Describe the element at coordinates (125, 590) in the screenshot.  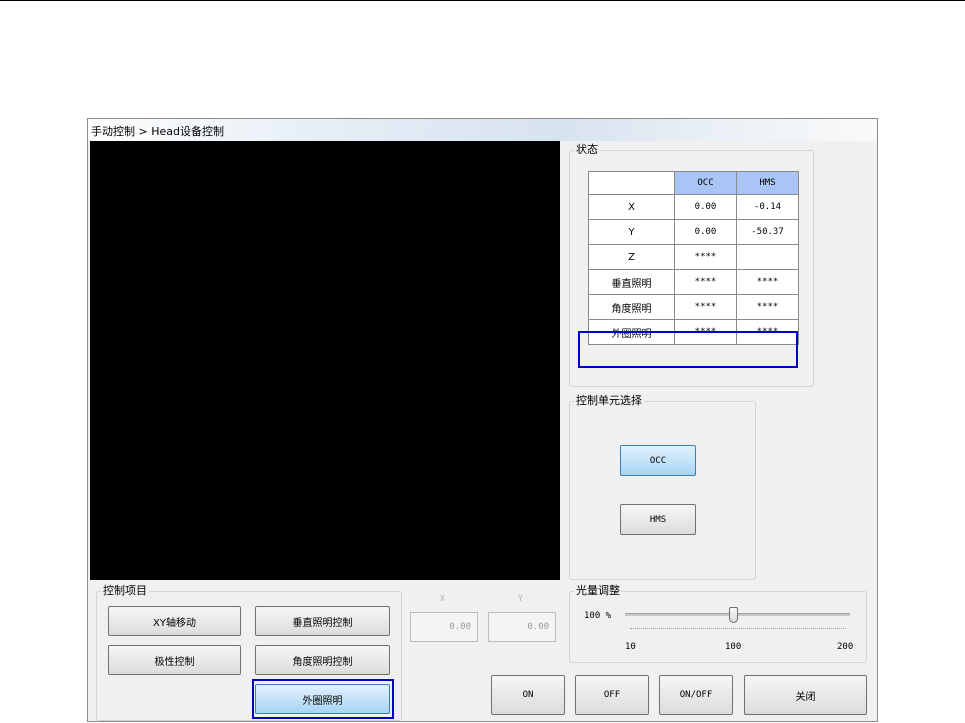
I see `control-items-legend: 控制项目` at that location.